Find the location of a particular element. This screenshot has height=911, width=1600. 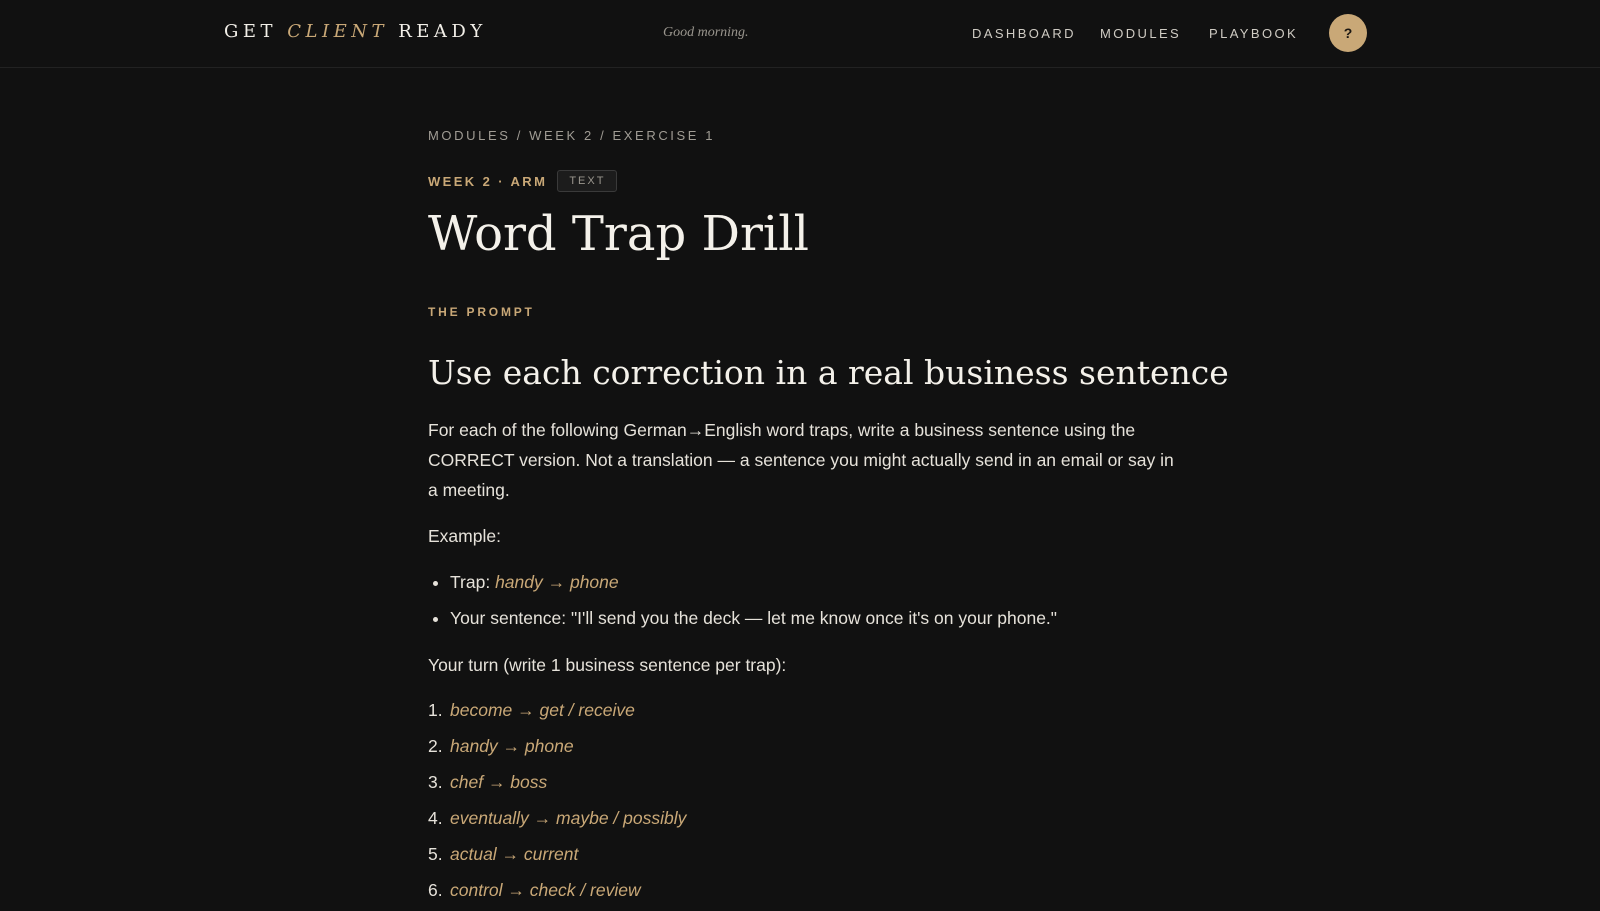

page-title: Word Trap Drill is located at coordinates (618, 234).